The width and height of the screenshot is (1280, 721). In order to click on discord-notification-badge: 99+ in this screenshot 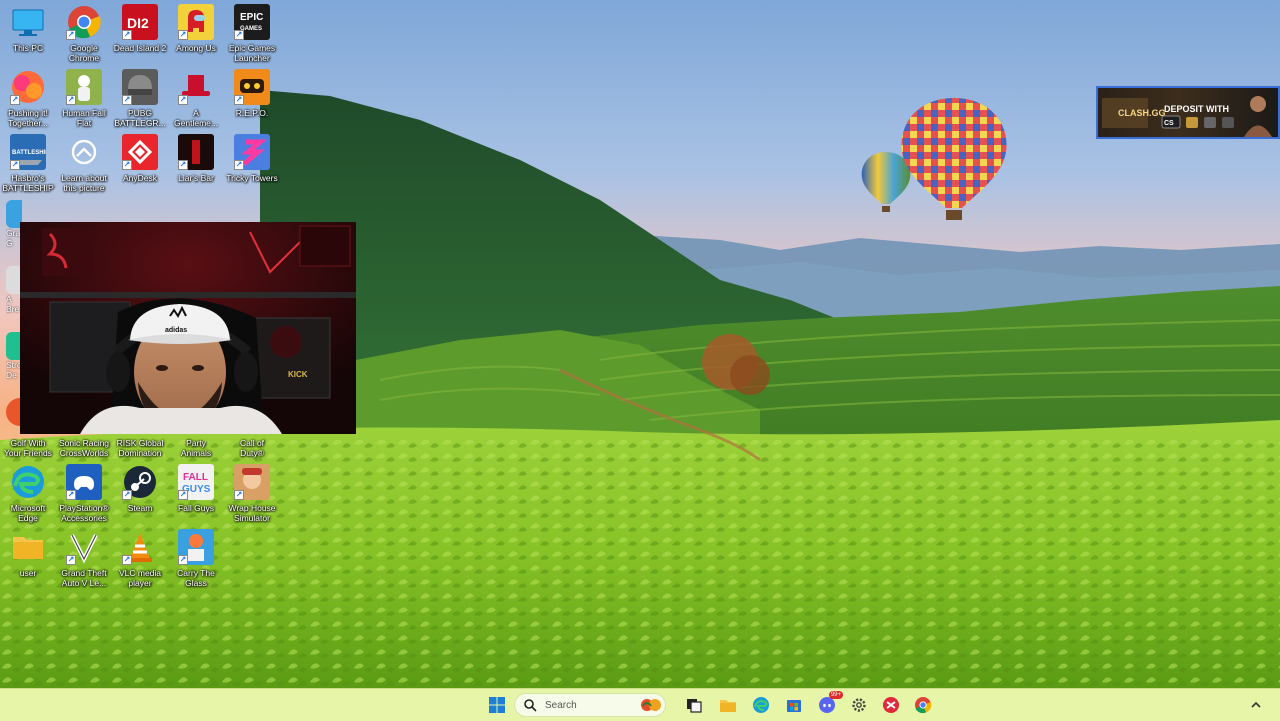, I will do `click(835, 695)`.